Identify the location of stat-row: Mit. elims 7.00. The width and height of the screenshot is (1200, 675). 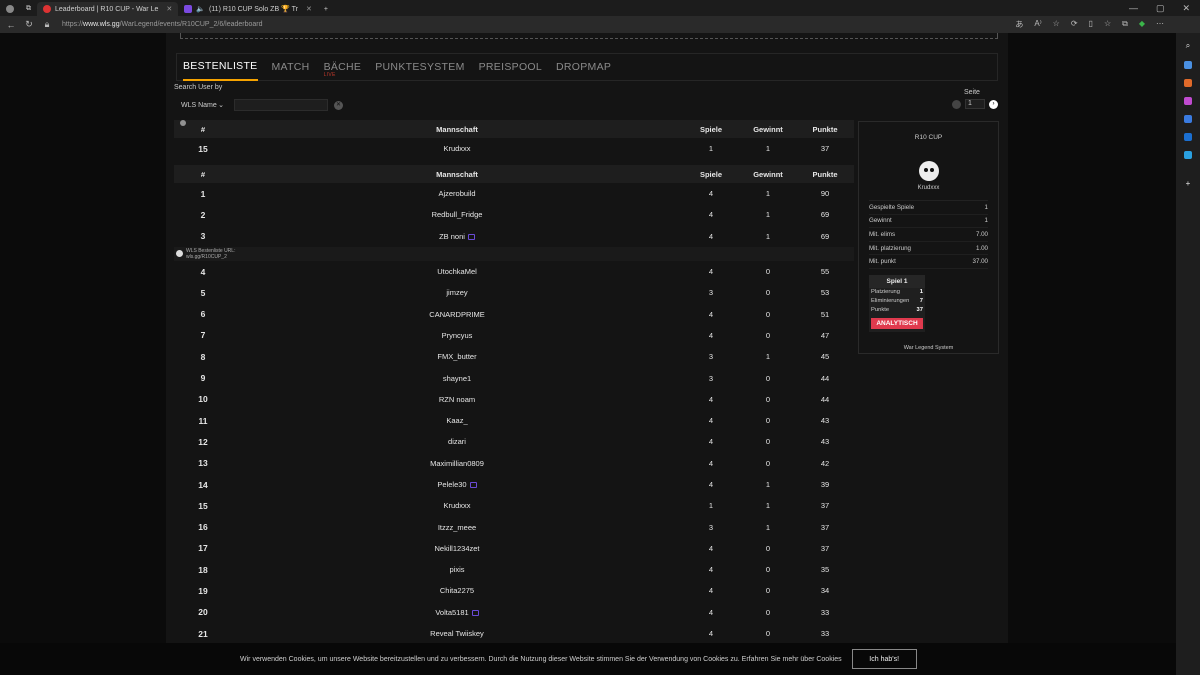
(928, 235).